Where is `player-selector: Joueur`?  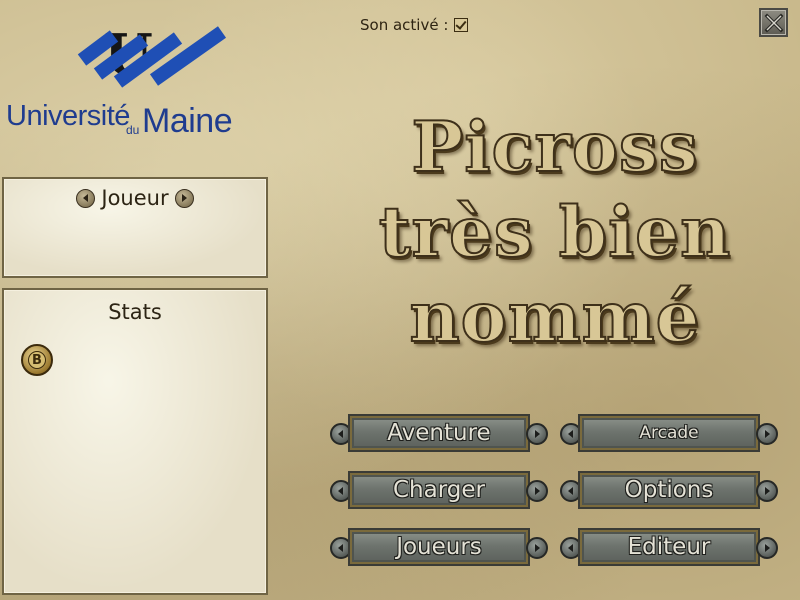
player-selector: Joueur is located at coordinates (135, 198).